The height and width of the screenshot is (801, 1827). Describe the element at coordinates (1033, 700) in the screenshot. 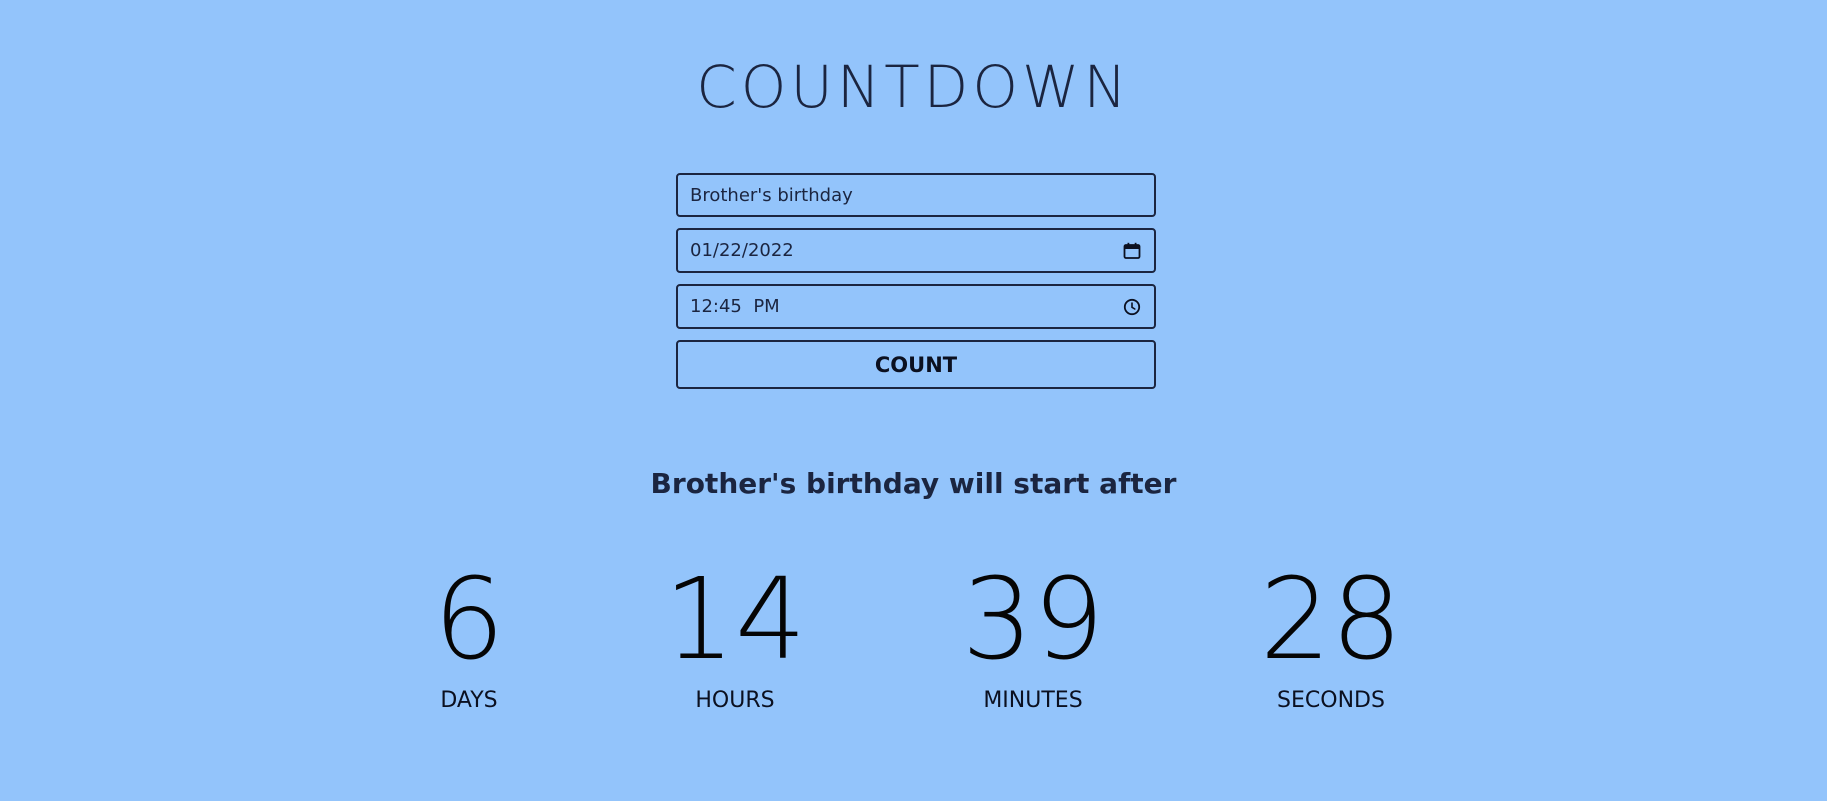

I see `minutes-label: MINUTES` at that location.